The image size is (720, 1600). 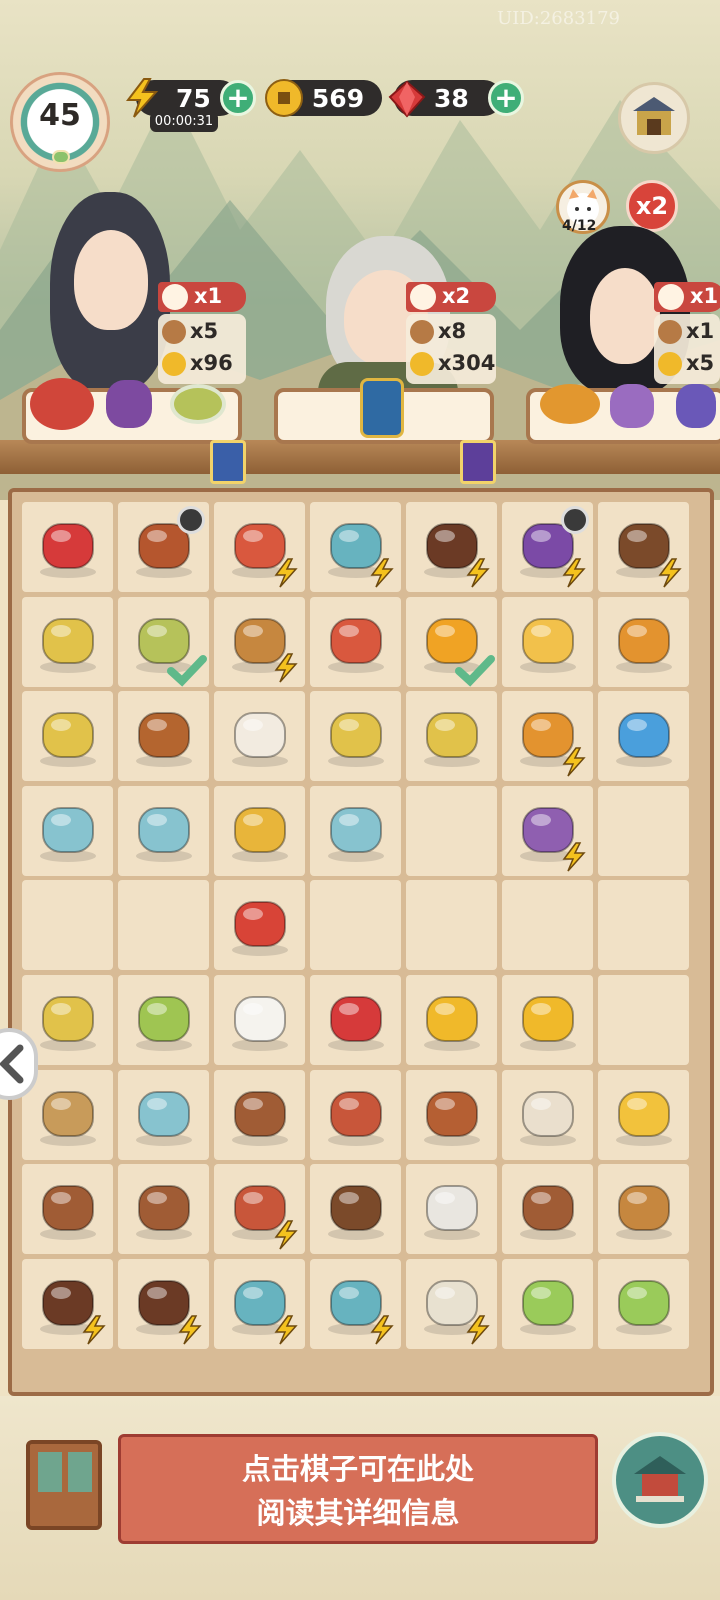 What do you see at coordinates (228, 462) in the screenshot?
I see `order-ready-marker` at bounding box center [228, 462].